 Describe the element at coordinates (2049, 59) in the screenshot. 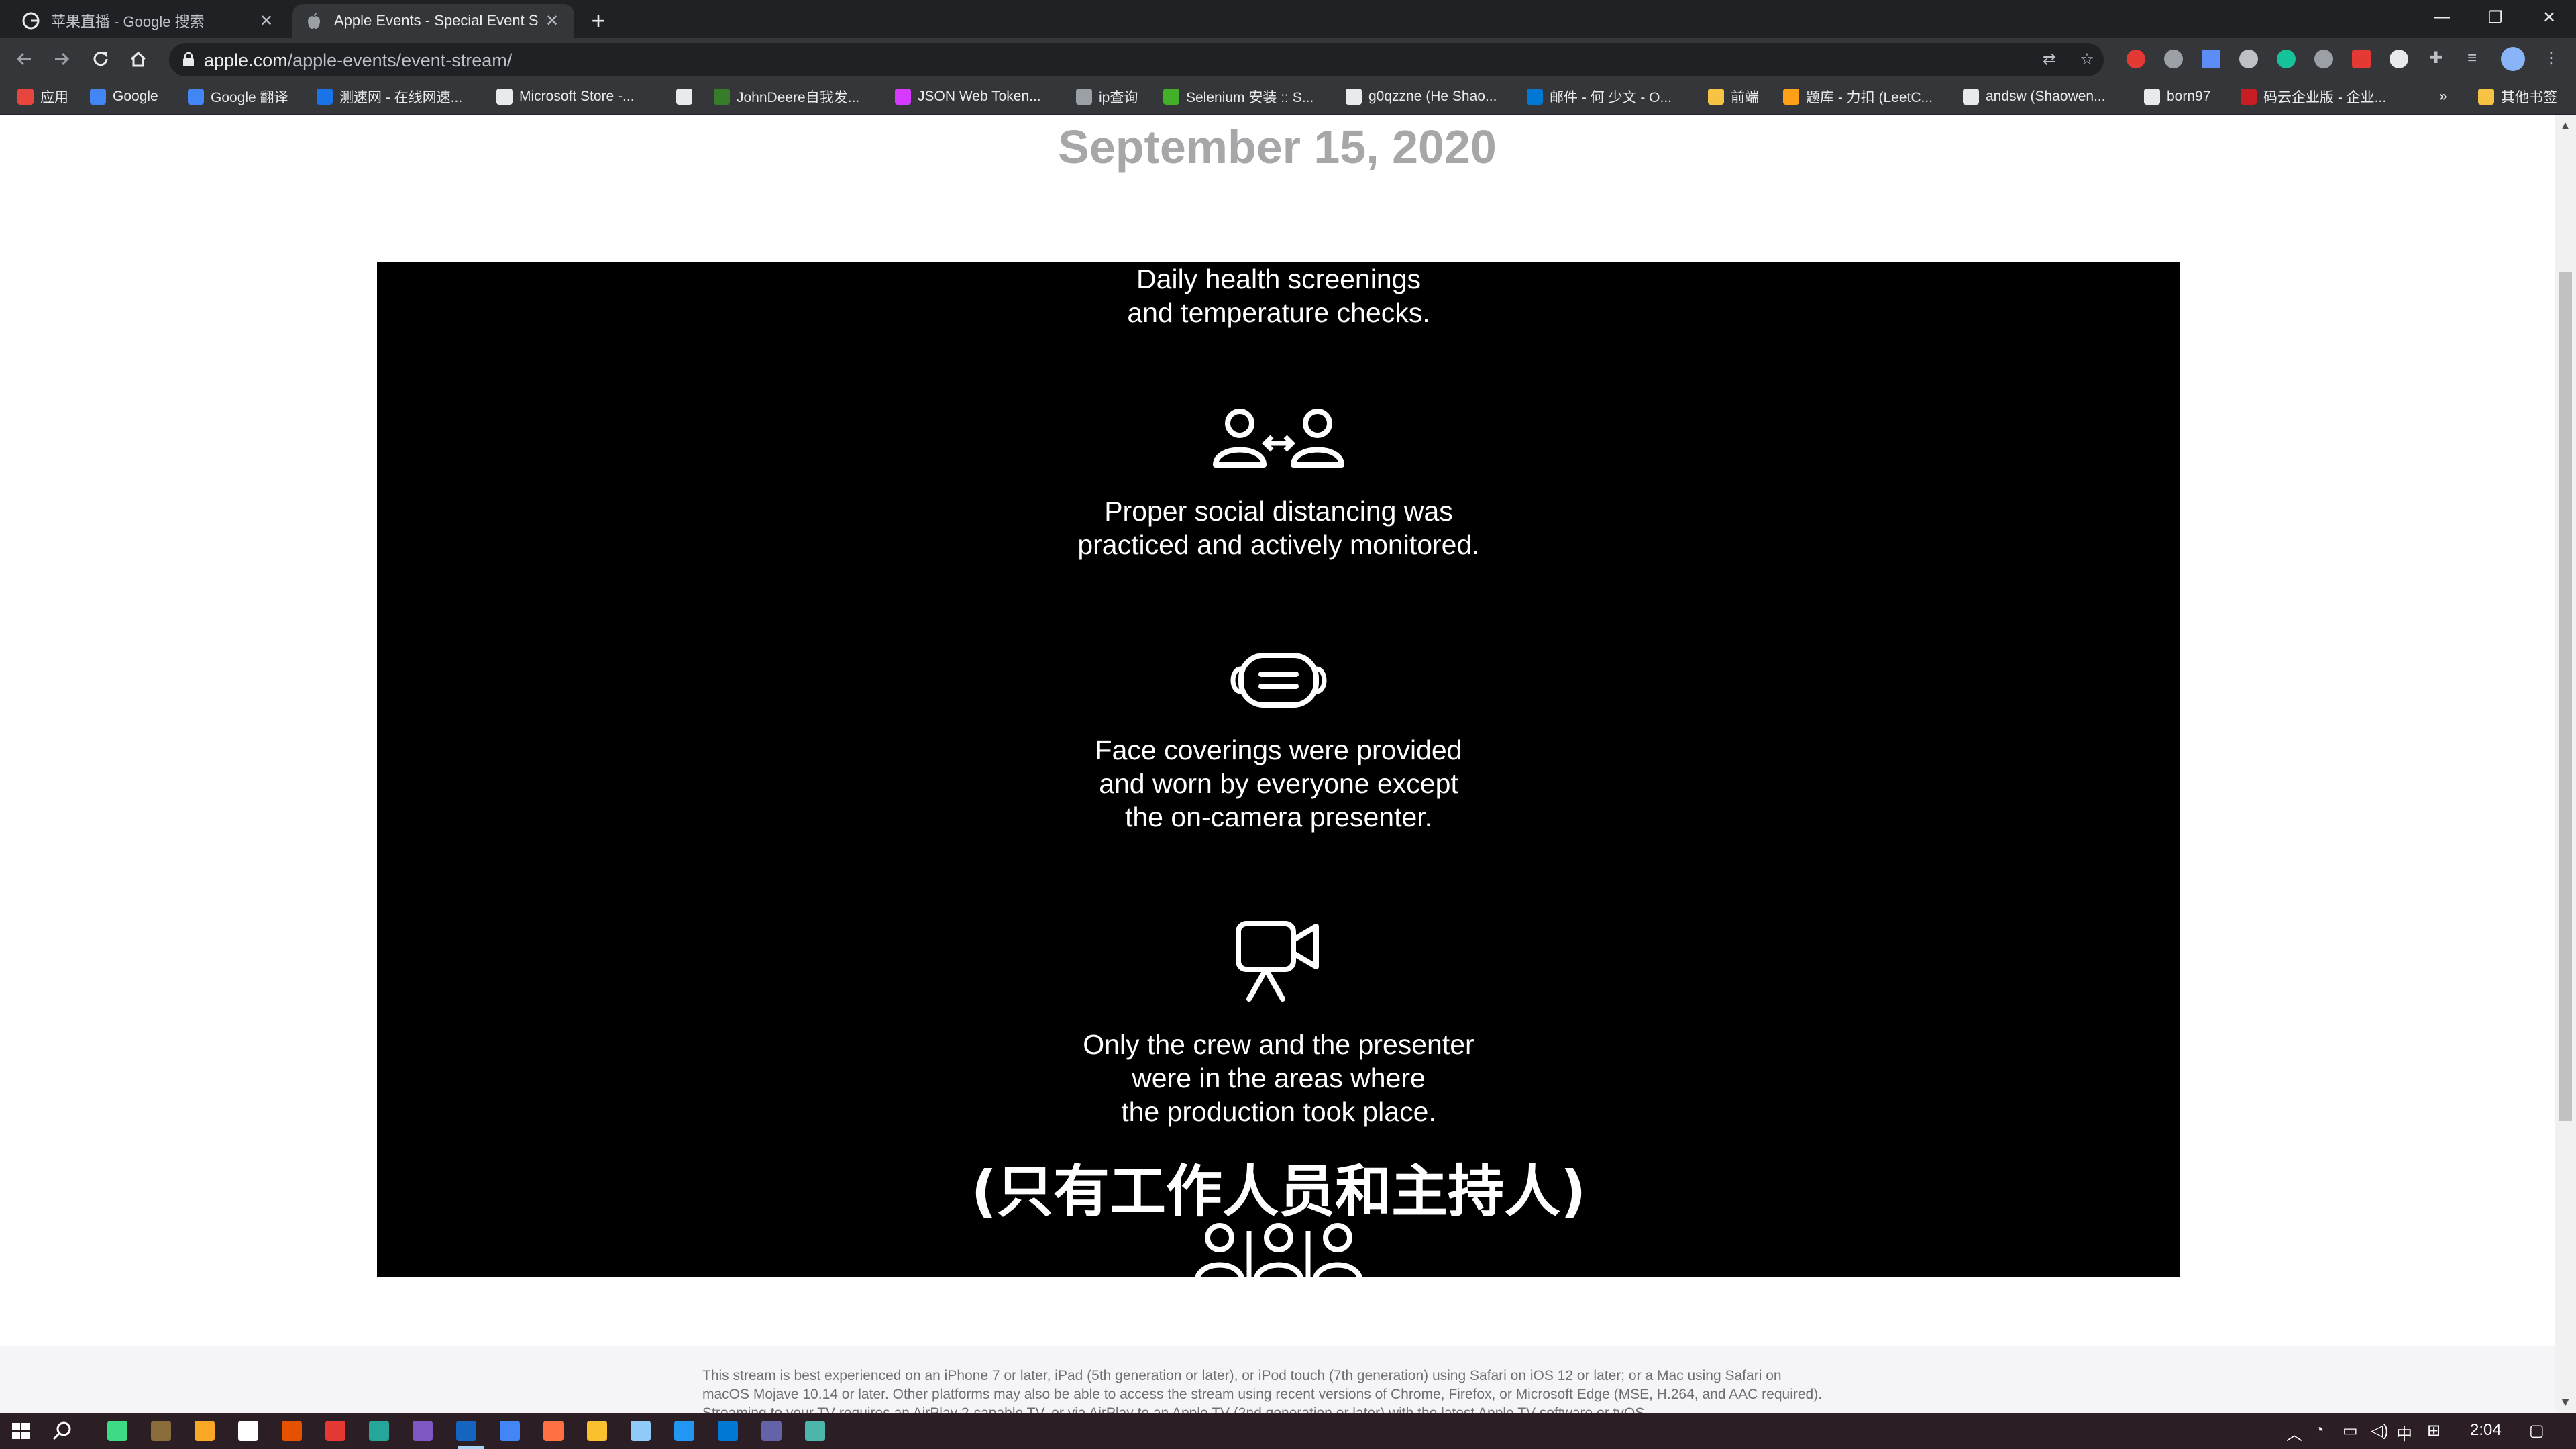

I see `translate-icon: ⇄` at that location.